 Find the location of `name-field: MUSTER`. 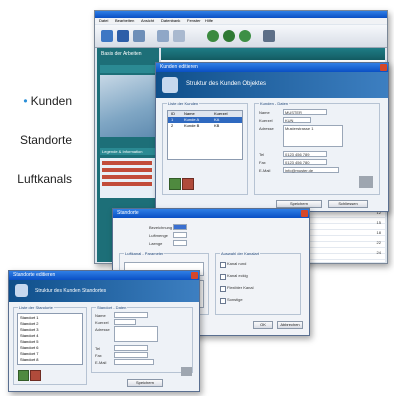

name-field: MUSTER is located at coordinates (305, 112).